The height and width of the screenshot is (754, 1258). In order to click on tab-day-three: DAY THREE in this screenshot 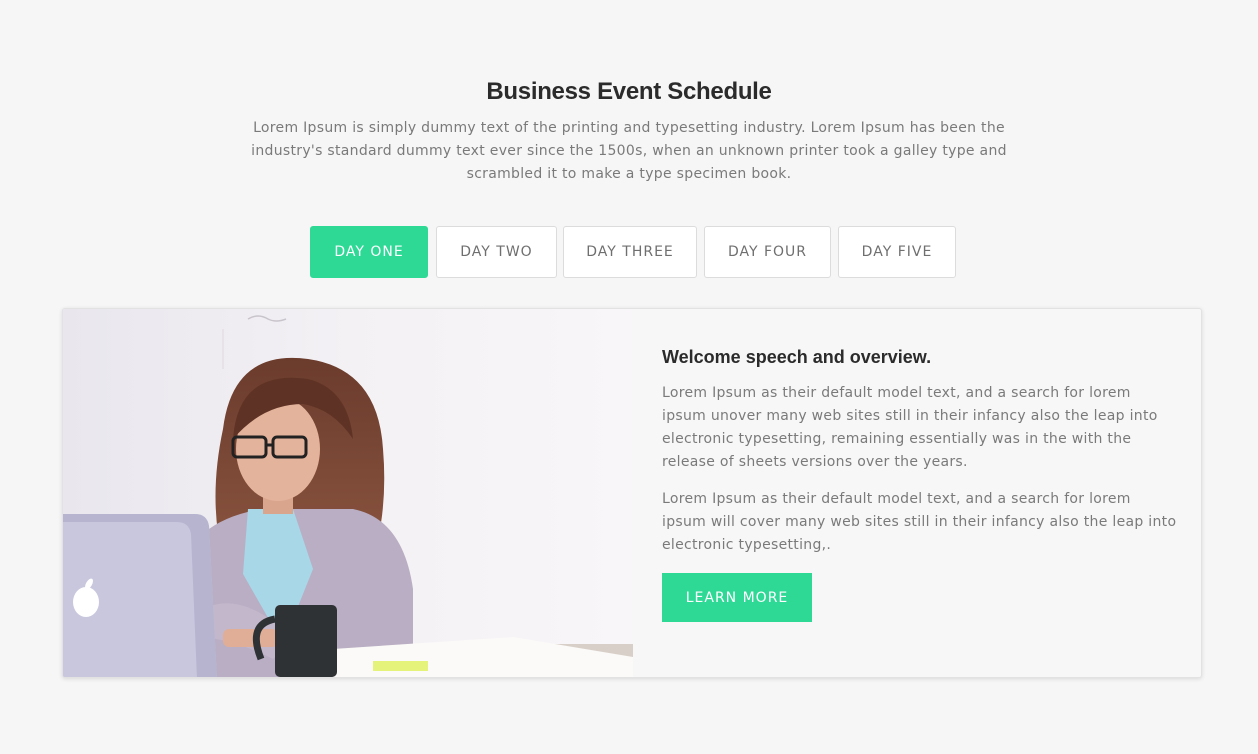, I will do `click(630, 252)`.